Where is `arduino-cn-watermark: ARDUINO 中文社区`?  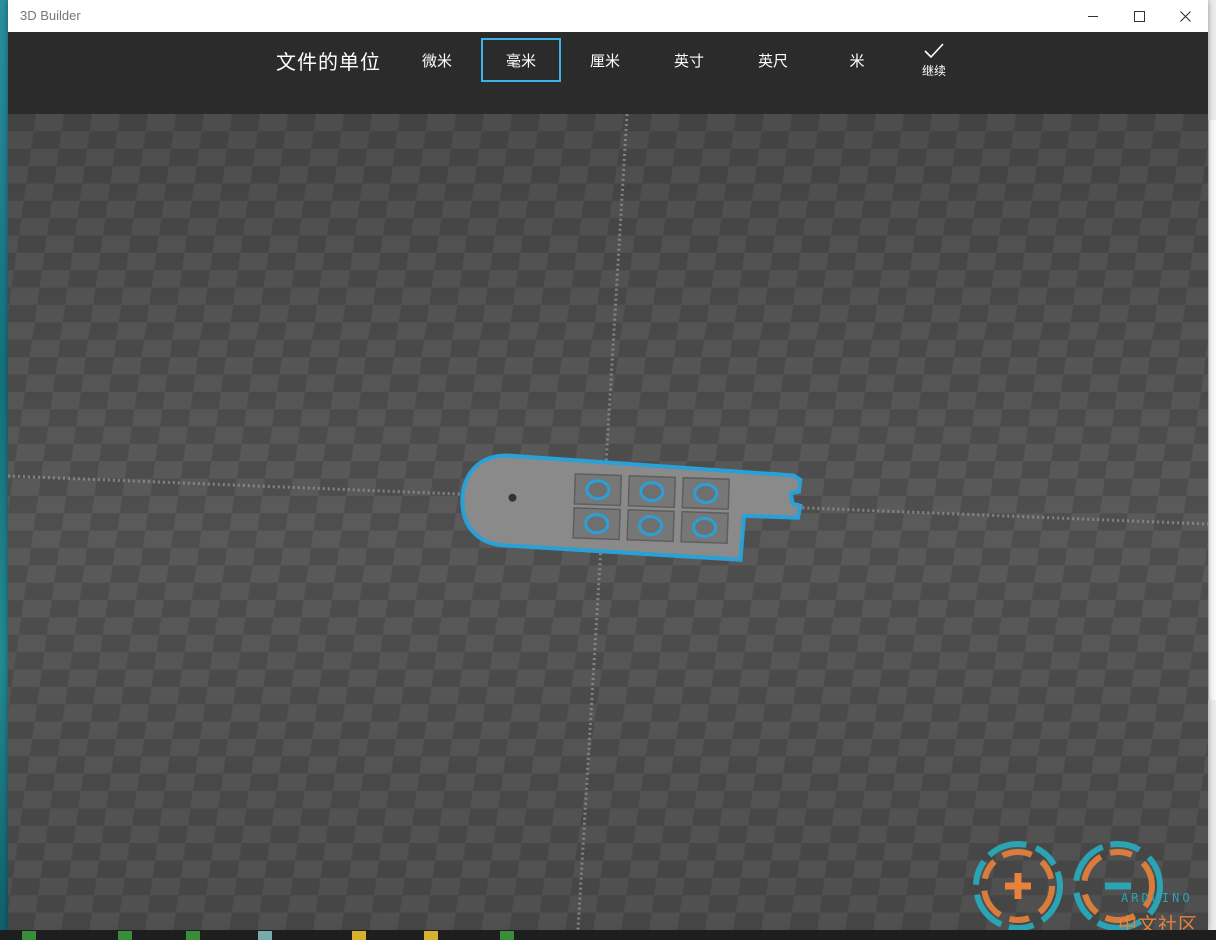 arduino-cn-watermark: ARDUINO 中文社区 is located at coordinates (1085, 882).